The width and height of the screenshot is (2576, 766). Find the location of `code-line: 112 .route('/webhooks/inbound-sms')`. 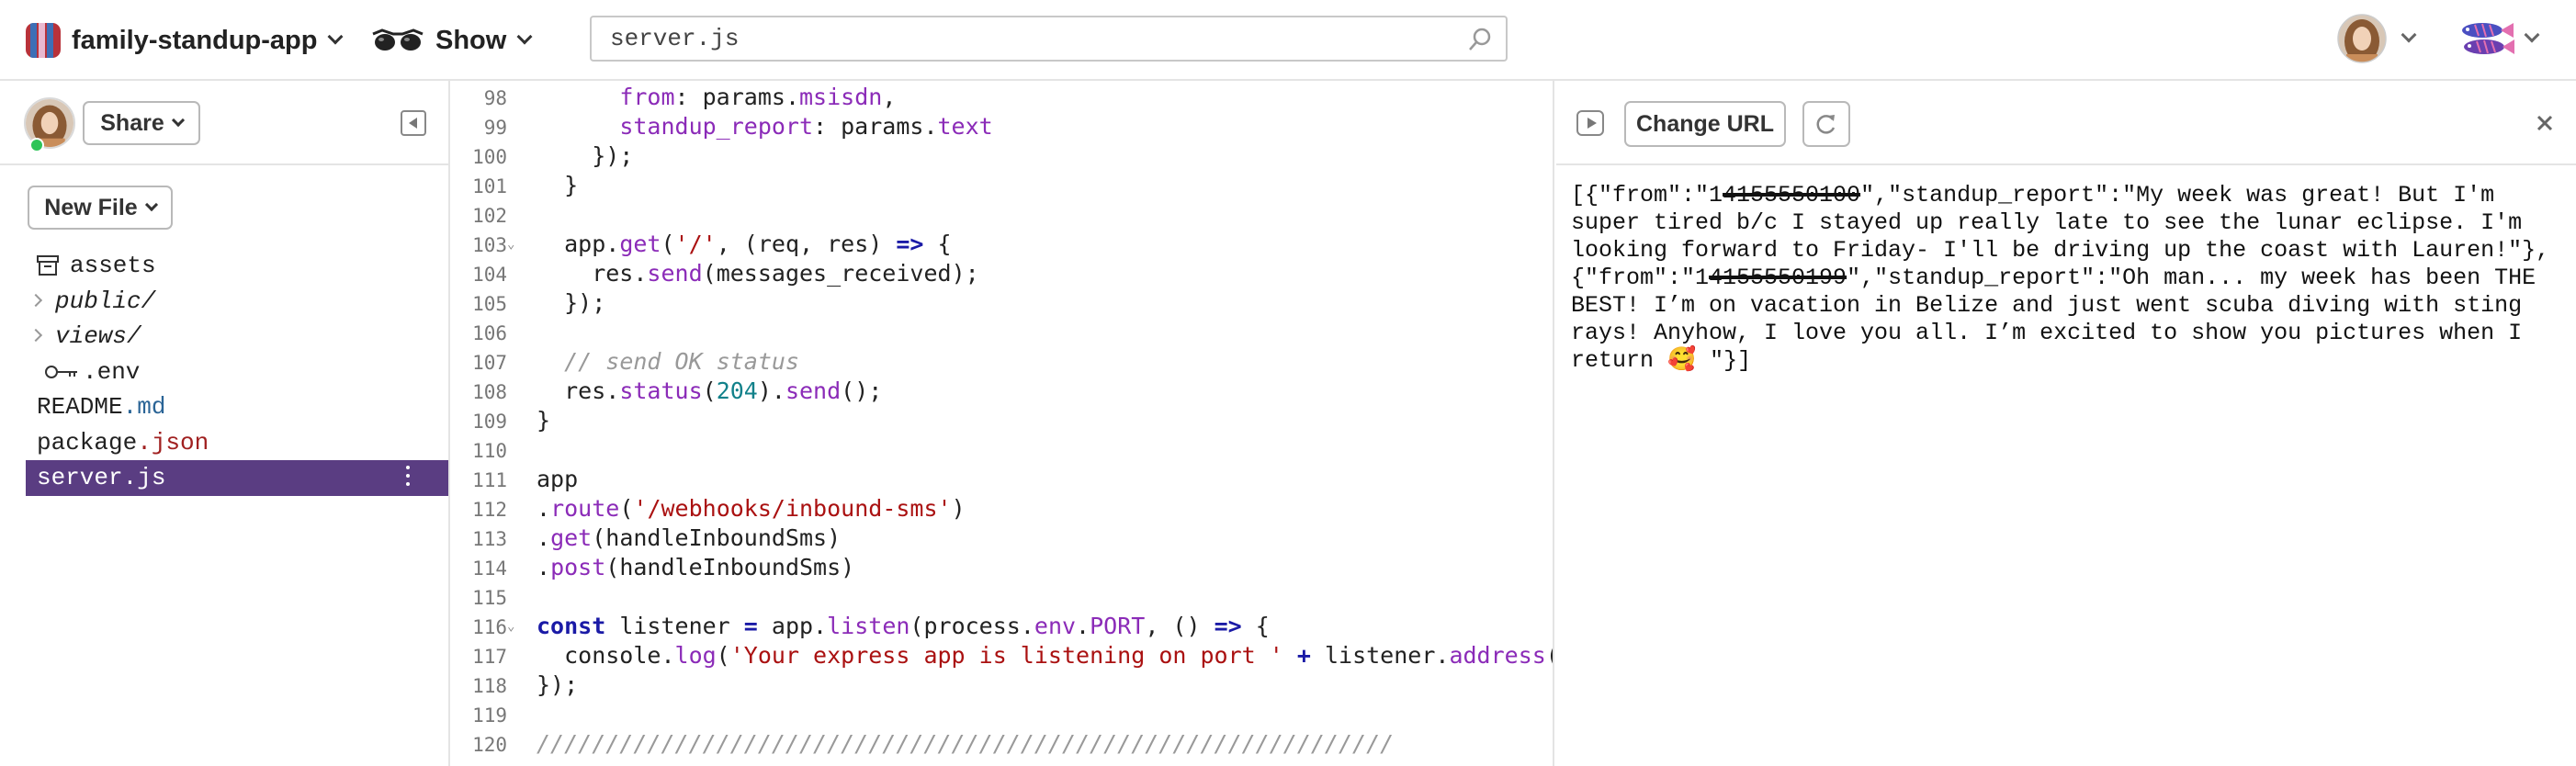

code-line: 112 .route('/webhooks/inbound-sms') is located at coordinates (1002, 509).